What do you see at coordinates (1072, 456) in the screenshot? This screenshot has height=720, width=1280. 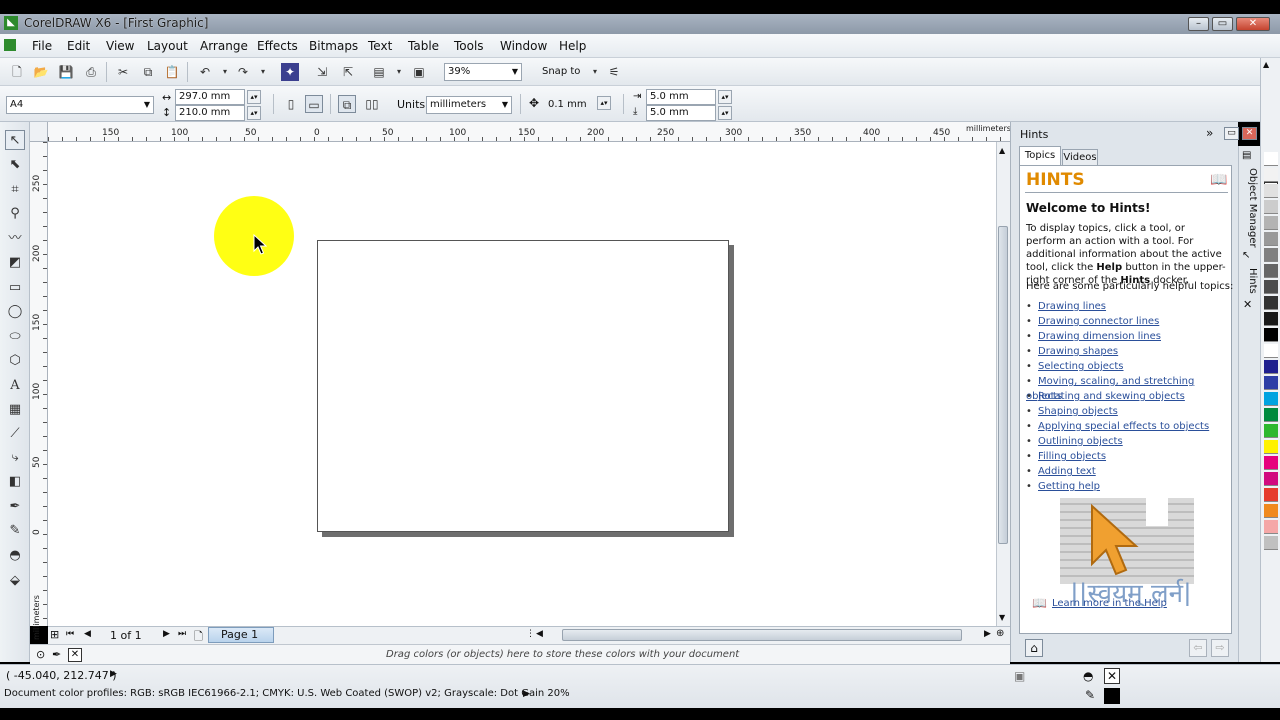 I see `topic-link: Filling objects` at bounding box center [1072, 456].